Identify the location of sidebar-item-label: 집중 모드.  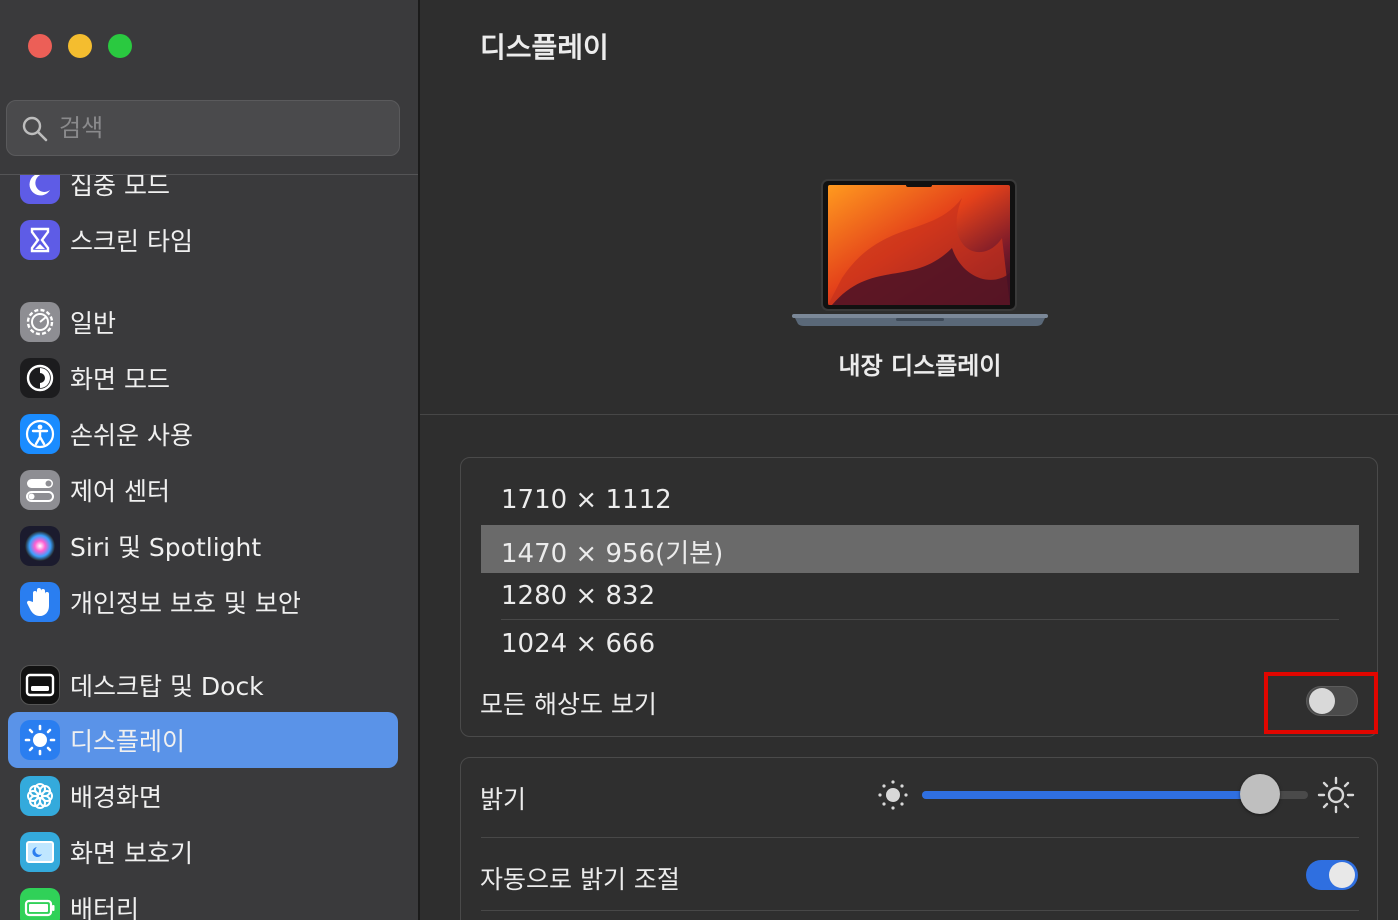
(120, 187).